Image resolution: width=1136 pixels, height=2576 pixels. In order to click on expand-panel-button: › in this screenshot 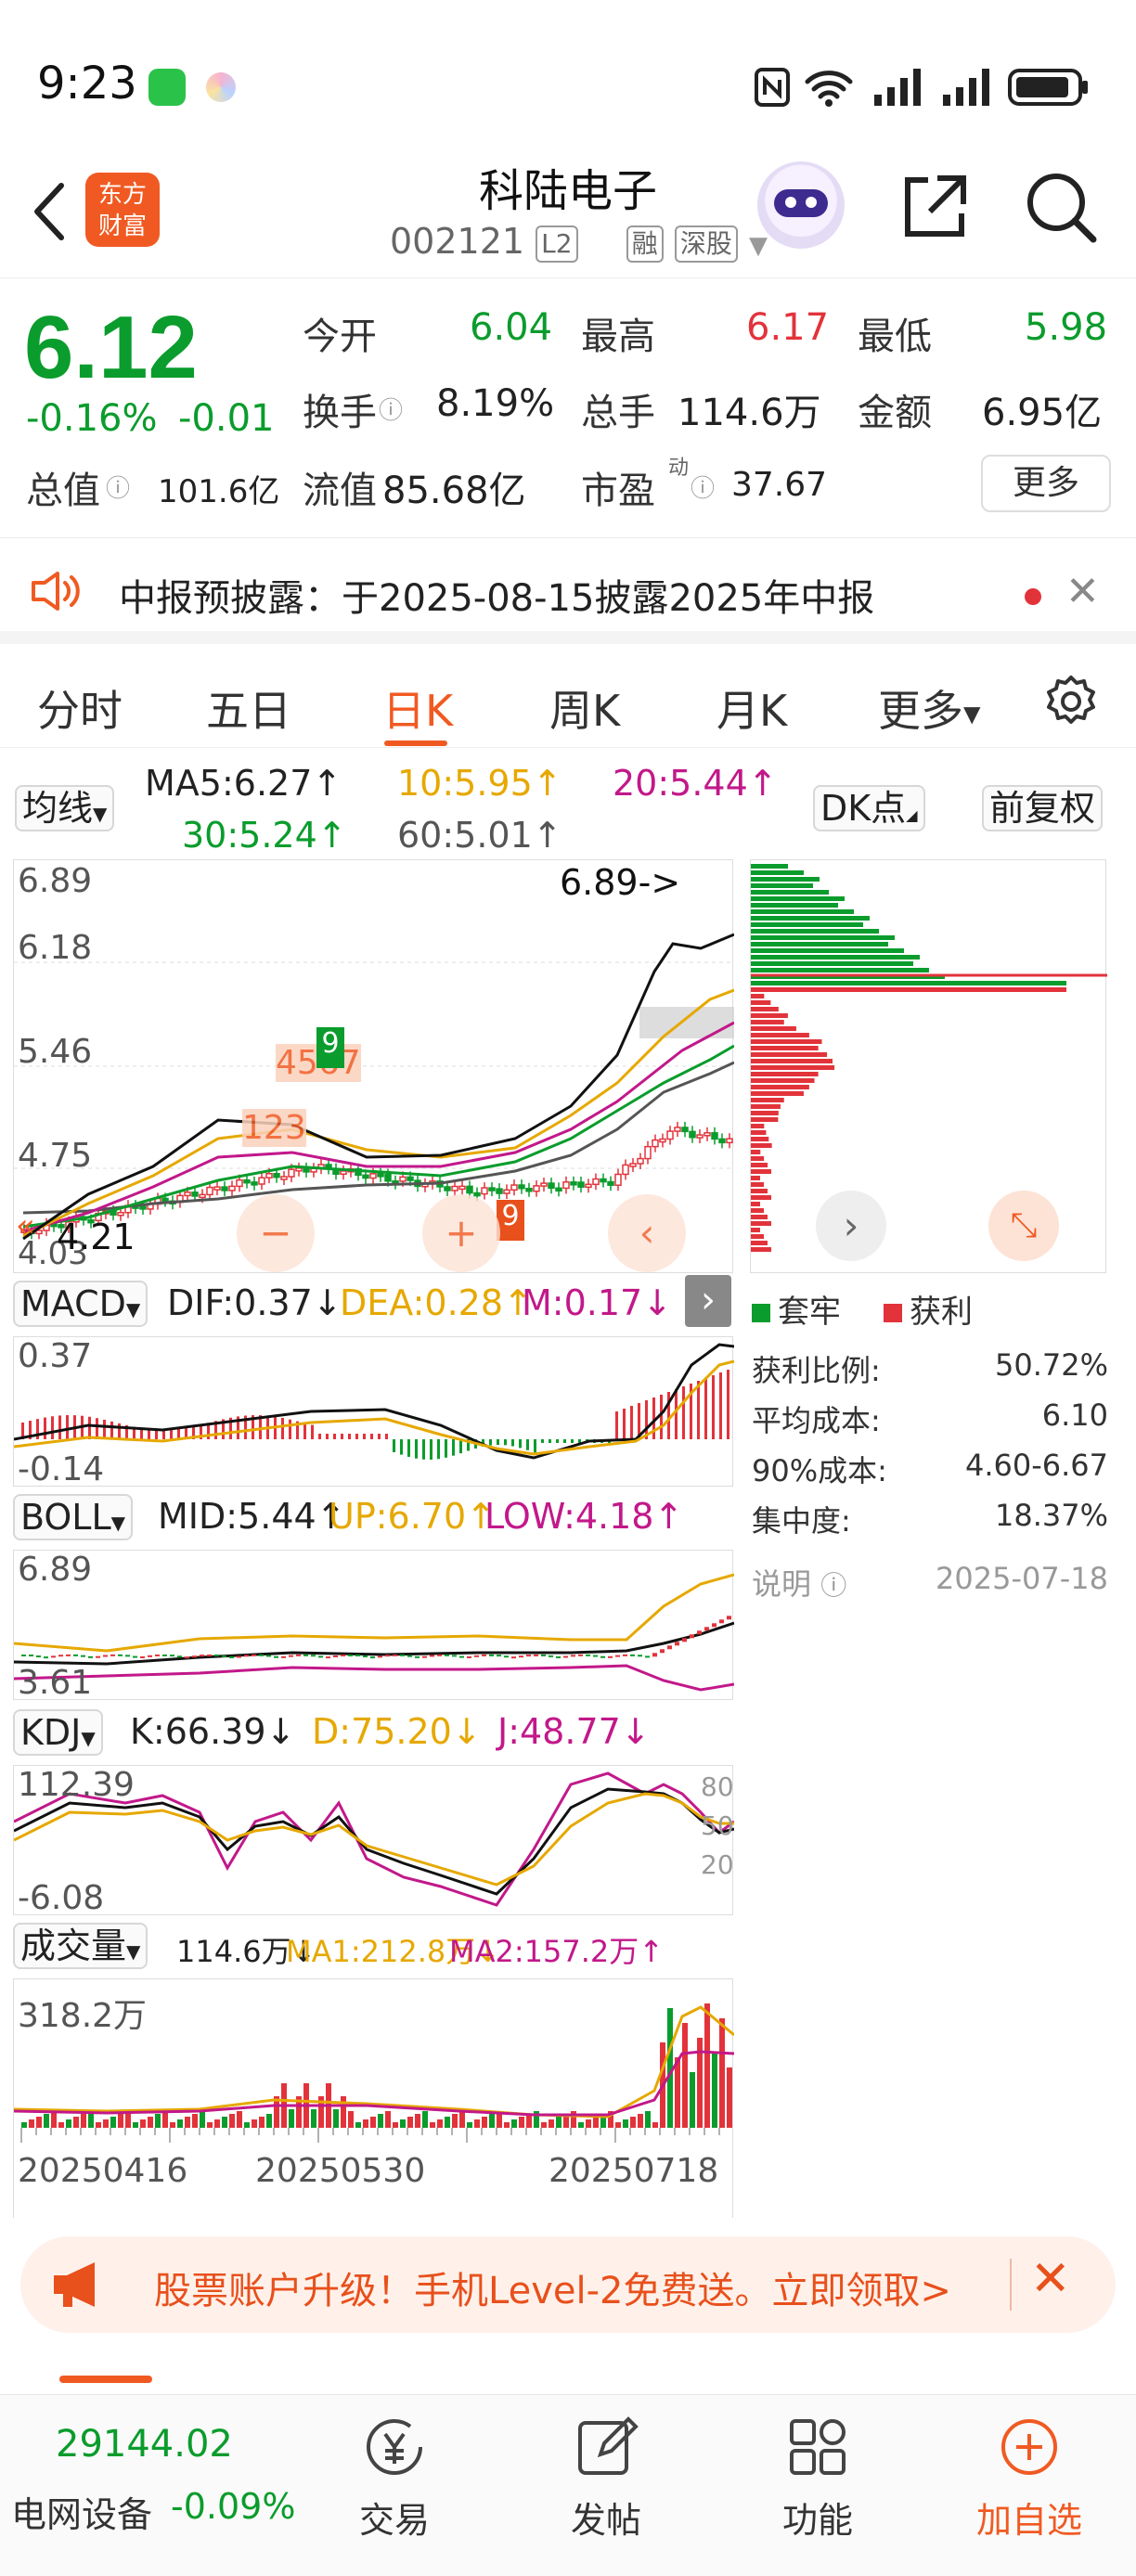, I will do `click(708, 1301)`.